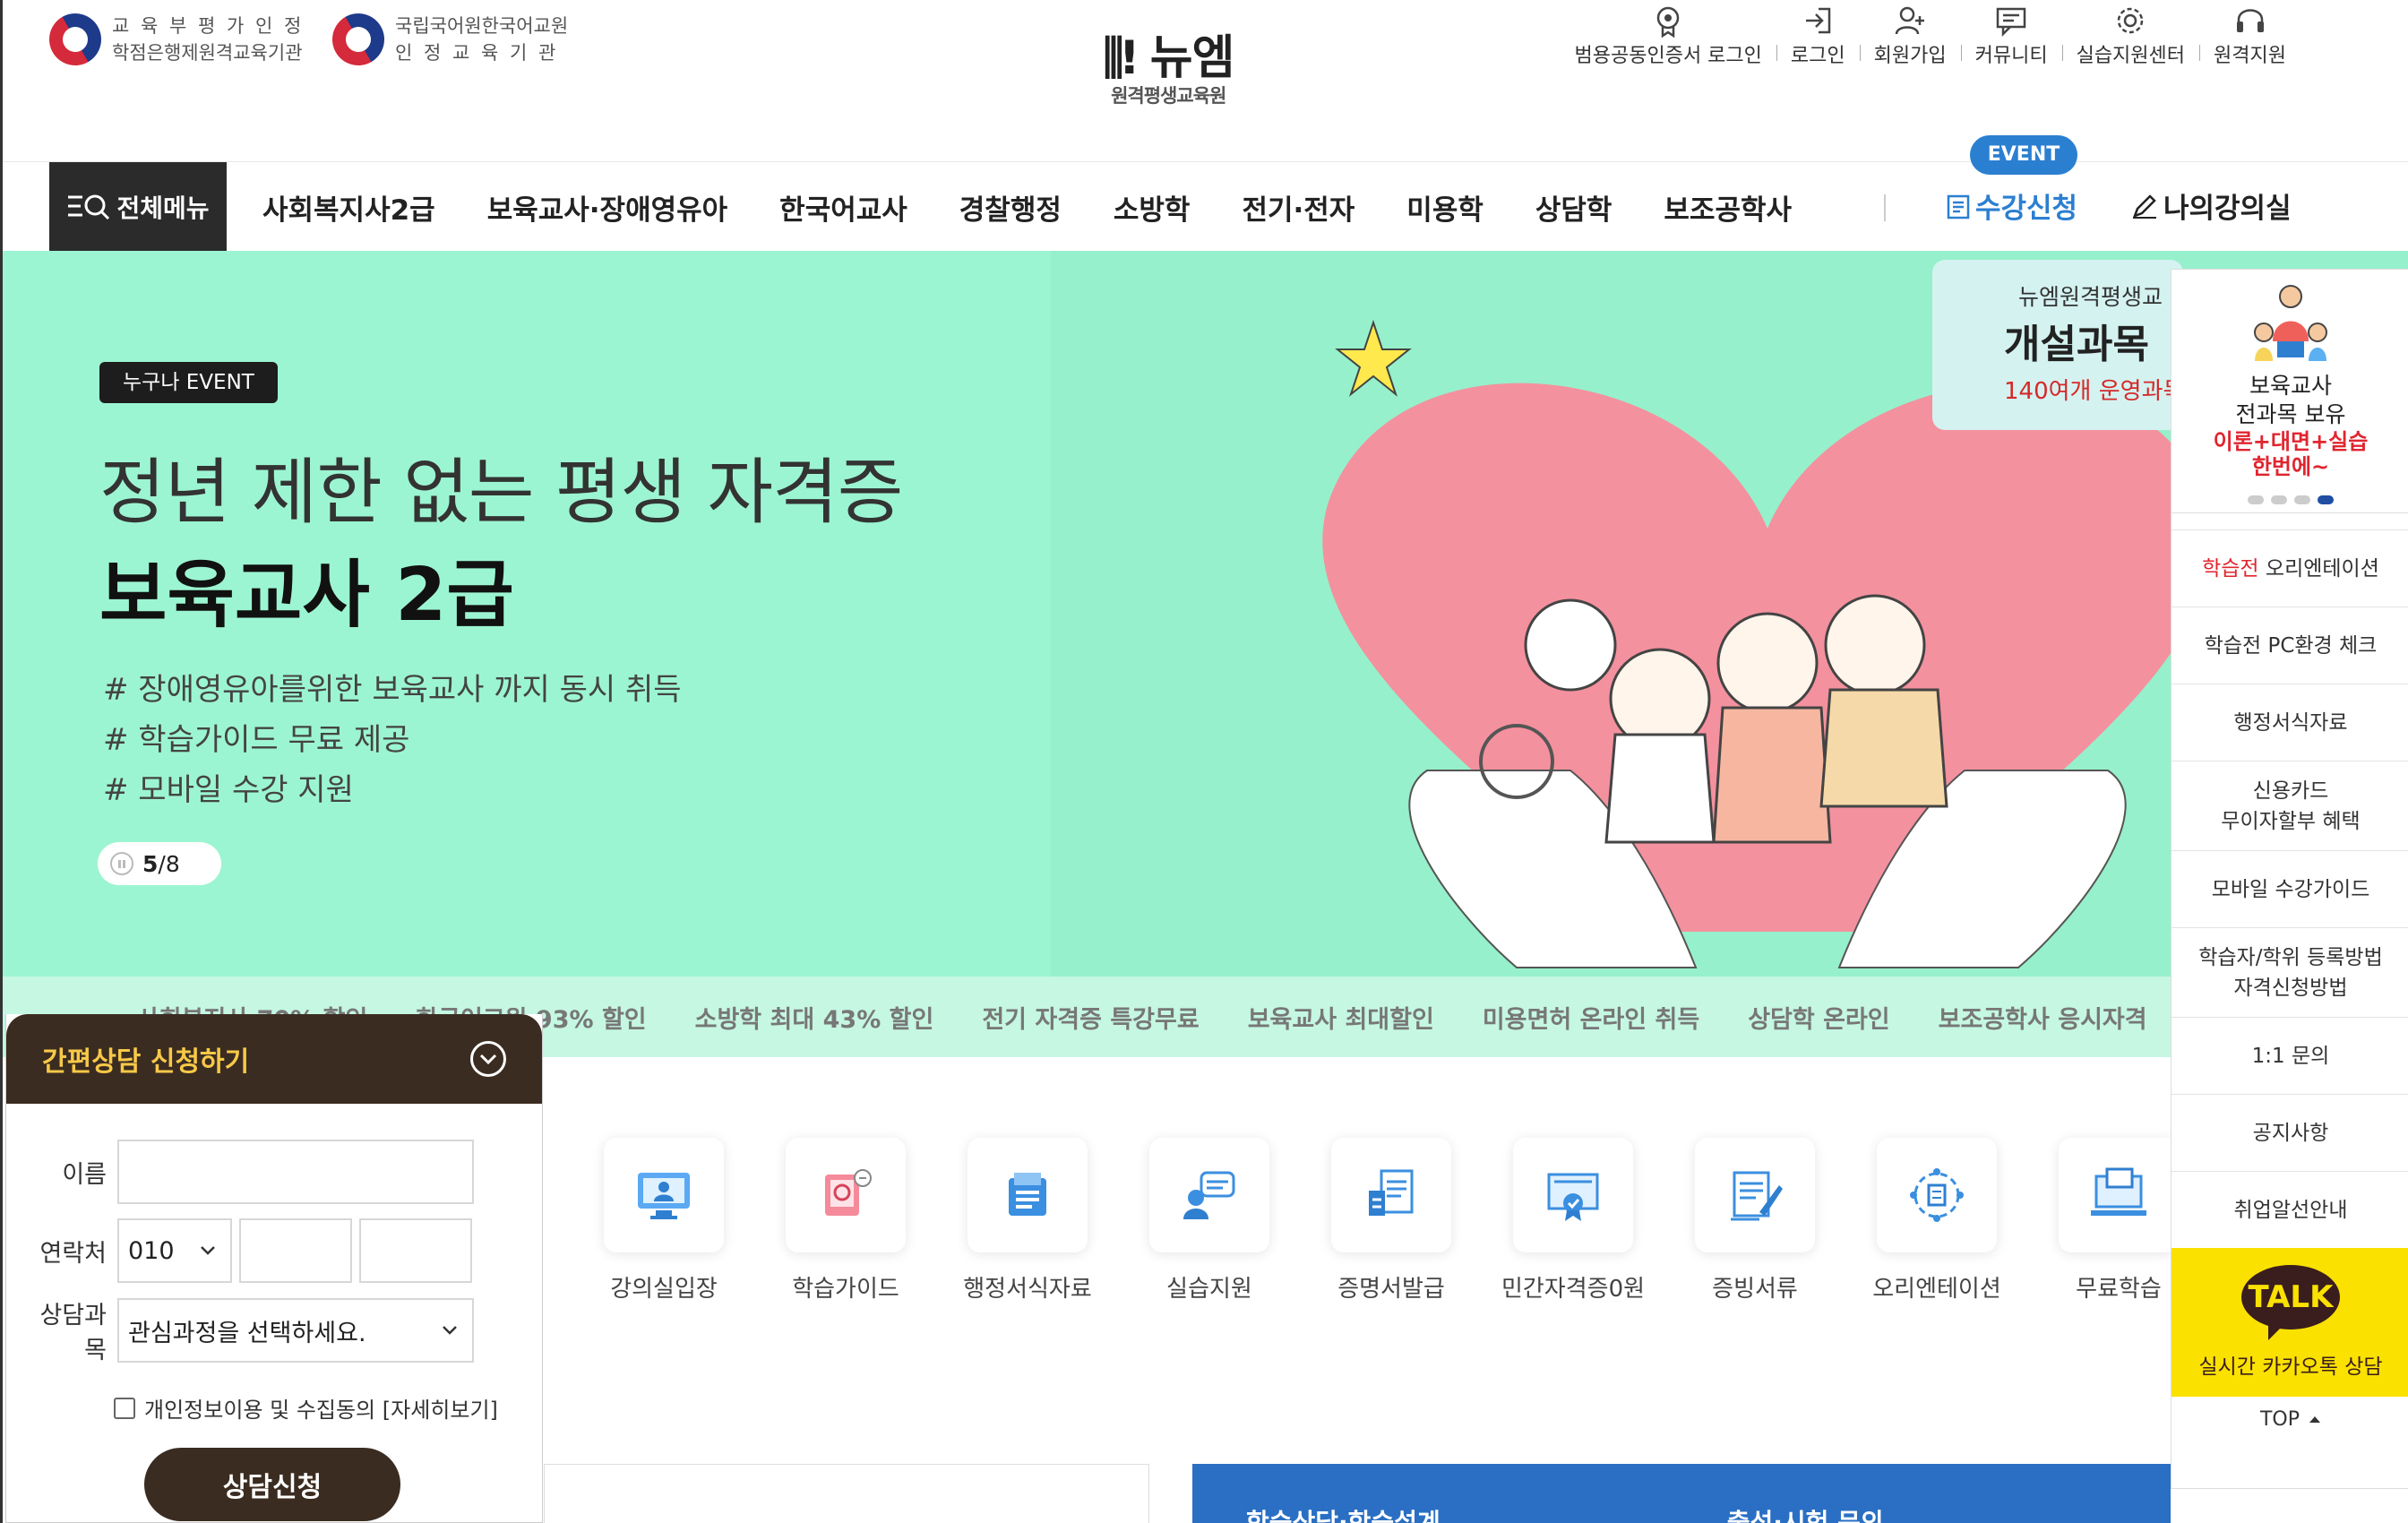 Image resolution: width=2408 pixels, height=1523 pixels. I want to click on quick-item-red: 학습전, so click(2230, 568).